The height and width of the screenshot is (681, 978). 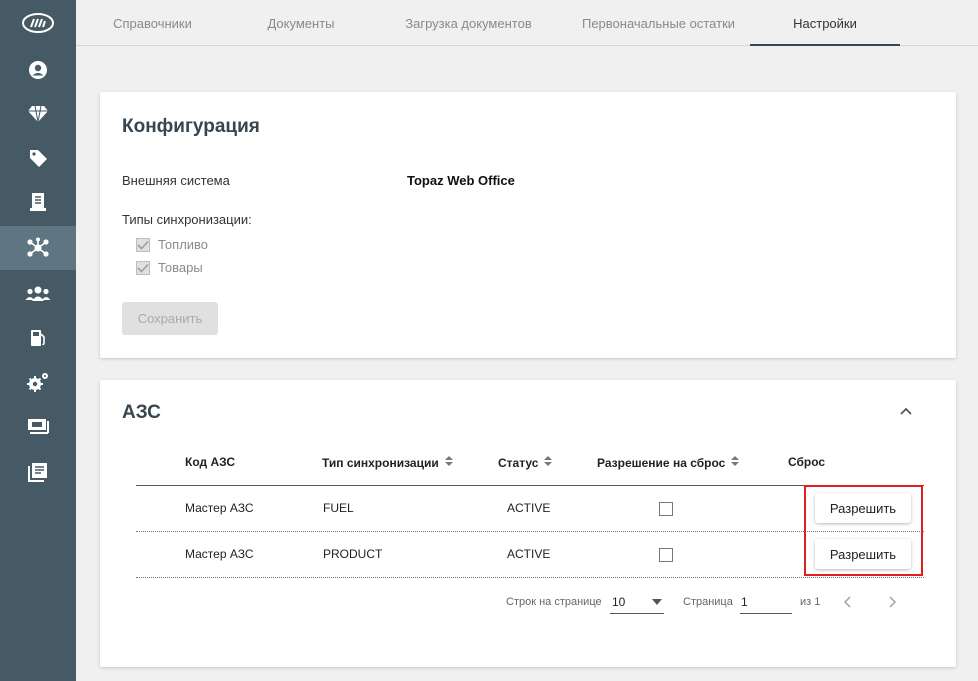 I want to click on users-group-icon, so click(x=38, y=294).